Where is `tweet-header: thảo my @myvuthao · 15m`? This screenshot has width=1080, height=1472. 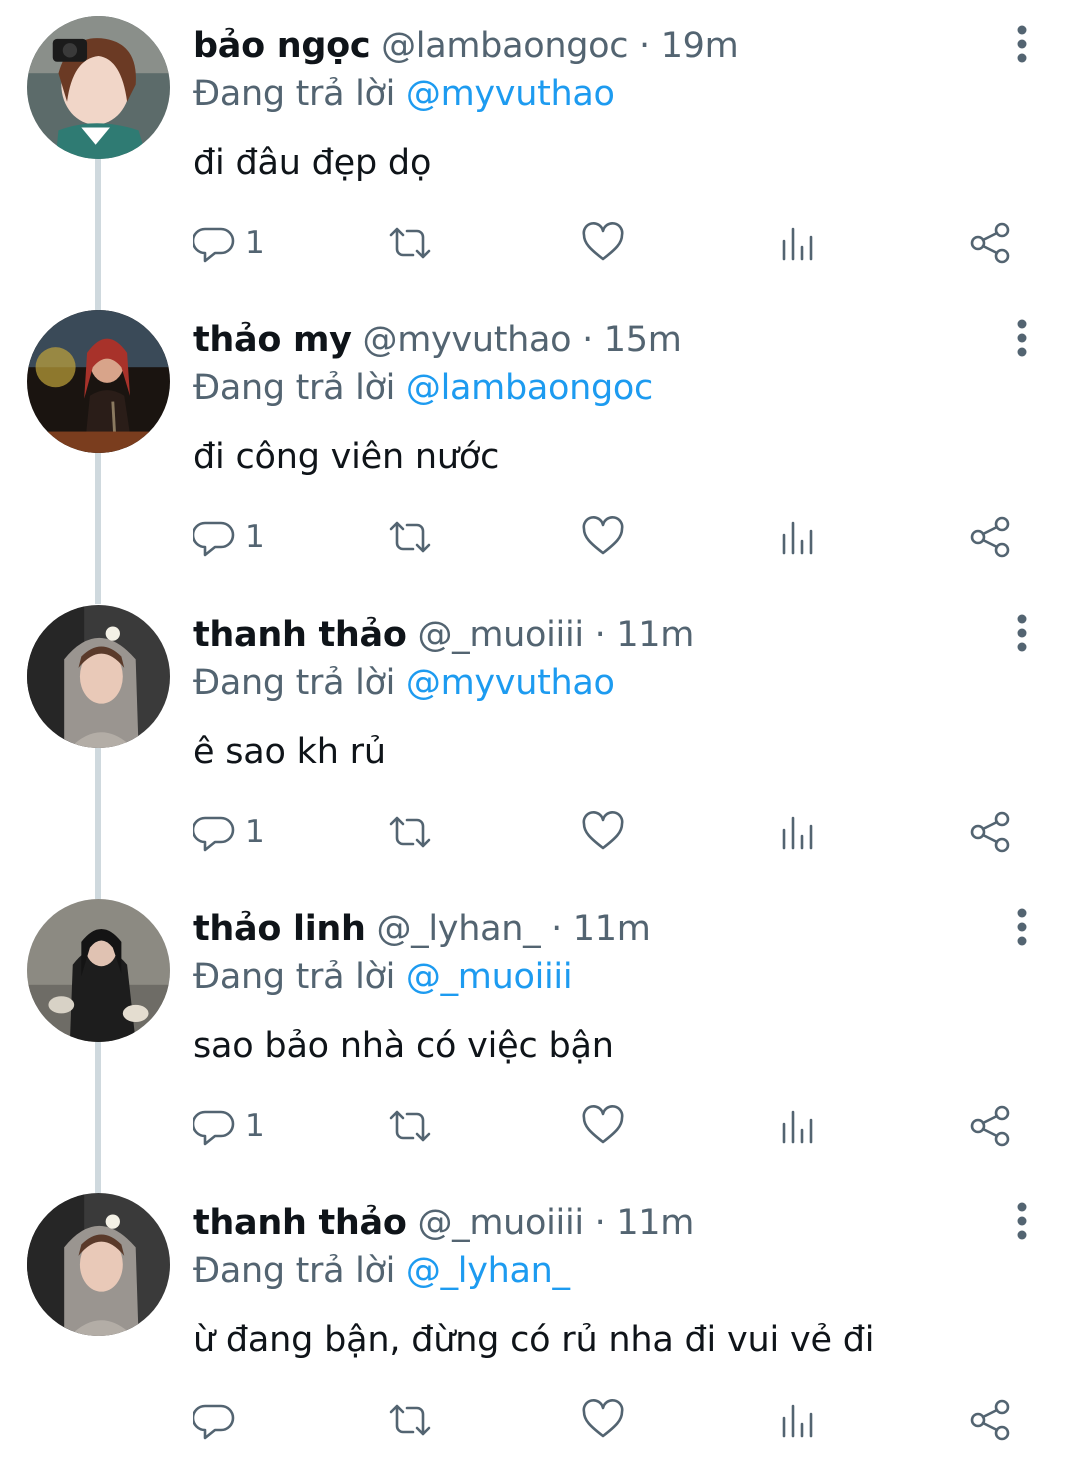
tweet-header: thảo my @myvuthao · 15m is located at coordinates (437, 340).